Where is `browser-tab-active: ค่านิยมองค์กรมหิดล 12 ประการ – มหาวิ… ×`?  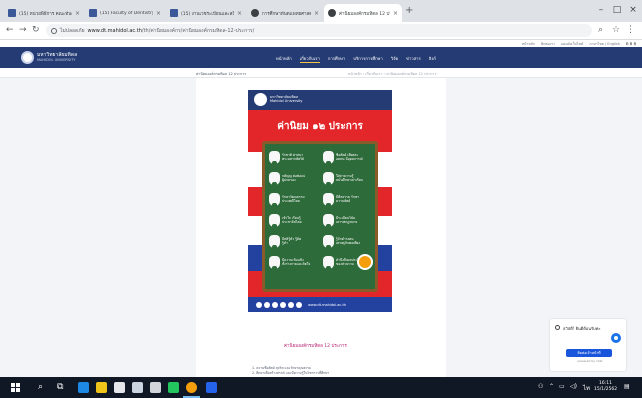
browser-tab-active: ค่านิยมองค์กรมหิดล 12 ประการ – มหาวิ… × is located at coordinates (363, 13).